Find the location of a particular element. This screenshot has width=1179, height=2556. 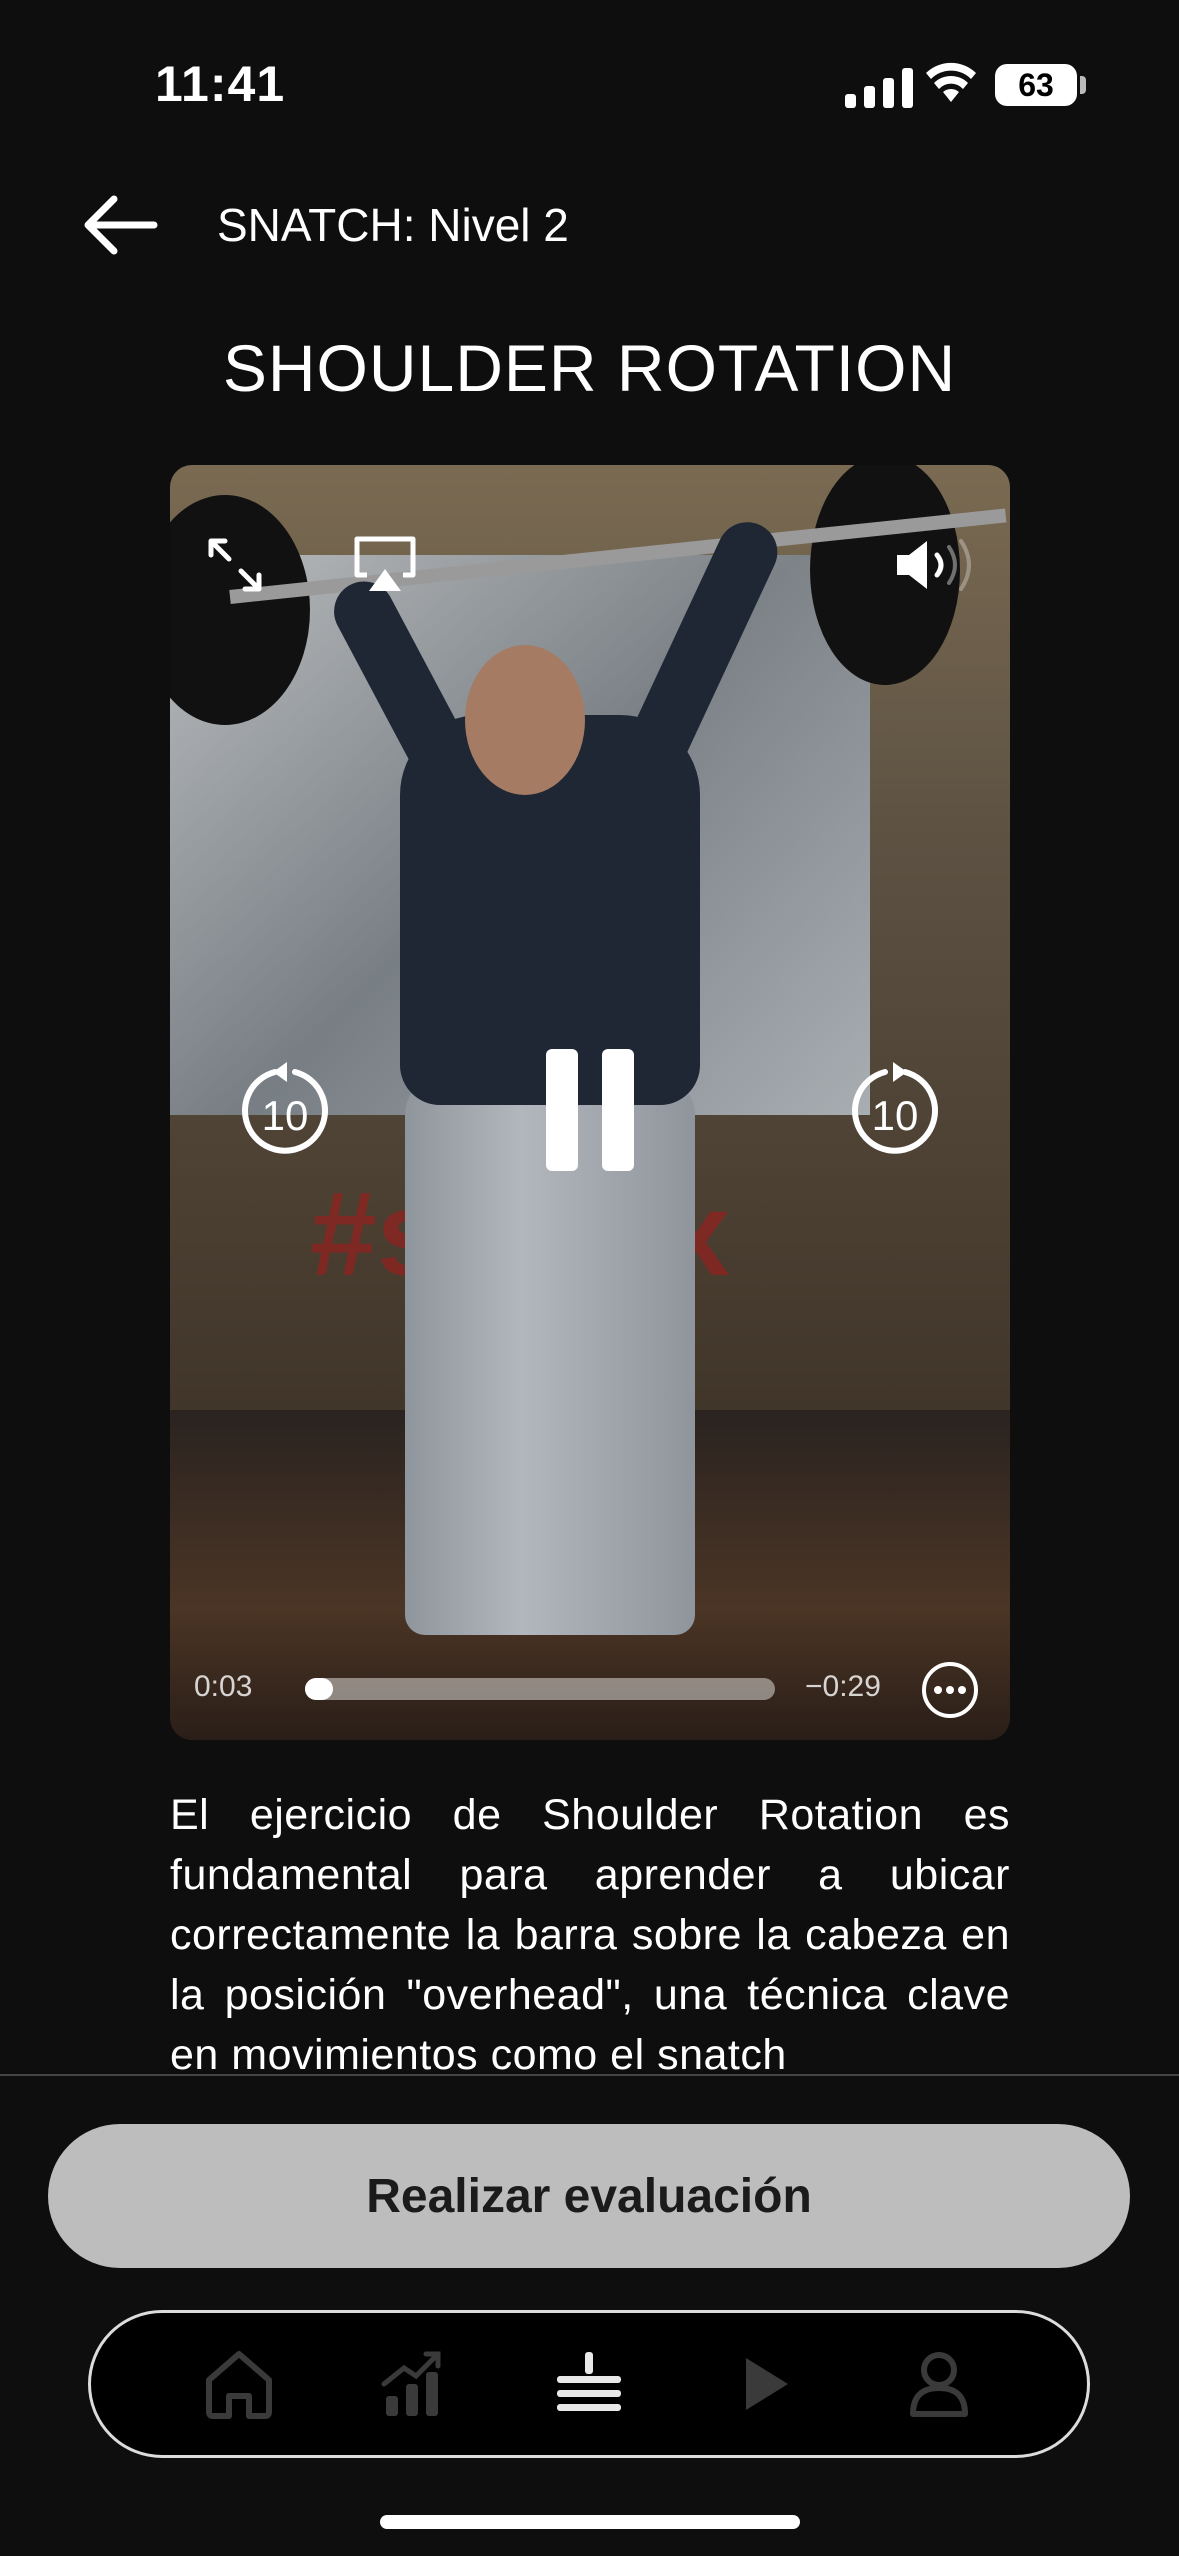

pause-icon is located at coordinates (590, 1110).